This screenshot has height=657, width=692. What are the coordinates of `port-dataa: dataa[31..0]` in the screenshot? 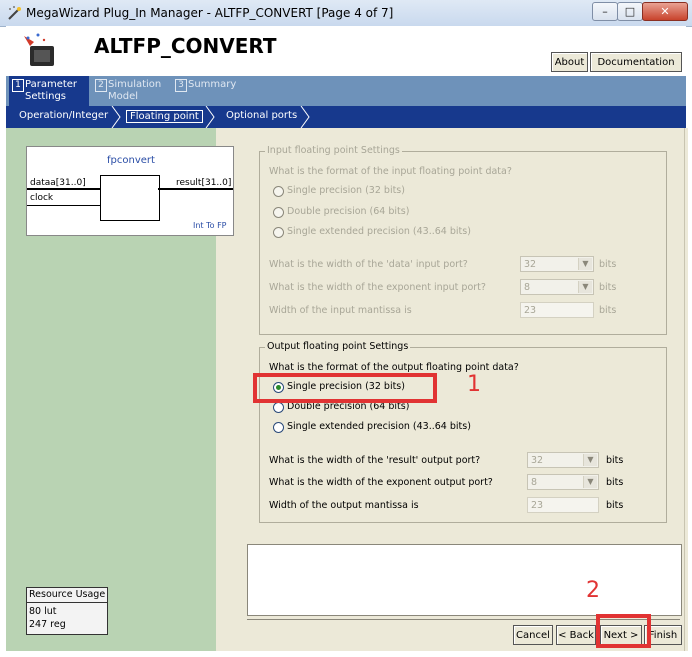 It's located at (58, 183).